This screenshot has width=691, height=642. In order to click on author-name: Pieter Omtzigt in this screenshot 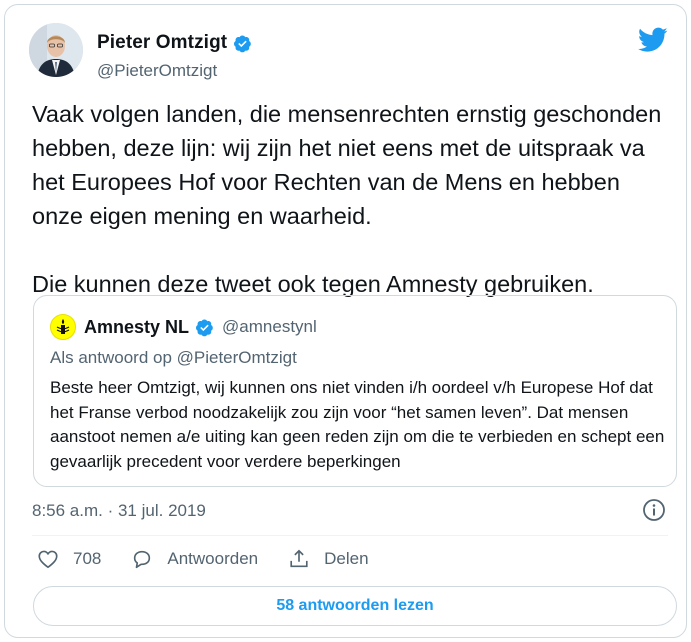, I will do `click(162, 43)`.